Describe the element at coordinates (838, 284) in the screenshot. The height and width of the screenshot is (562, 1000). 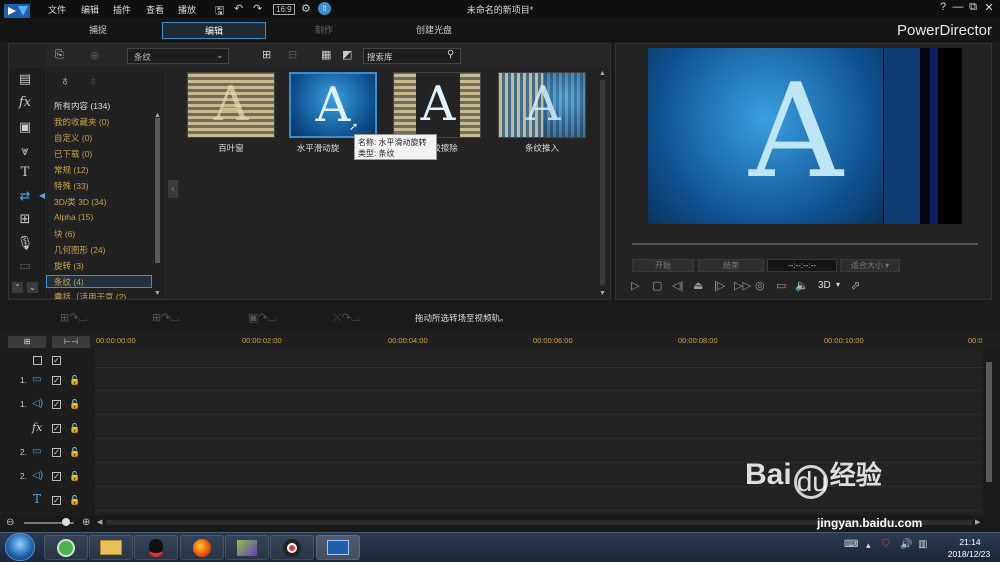
I see `chevron-down-icon: ▾` at that location.